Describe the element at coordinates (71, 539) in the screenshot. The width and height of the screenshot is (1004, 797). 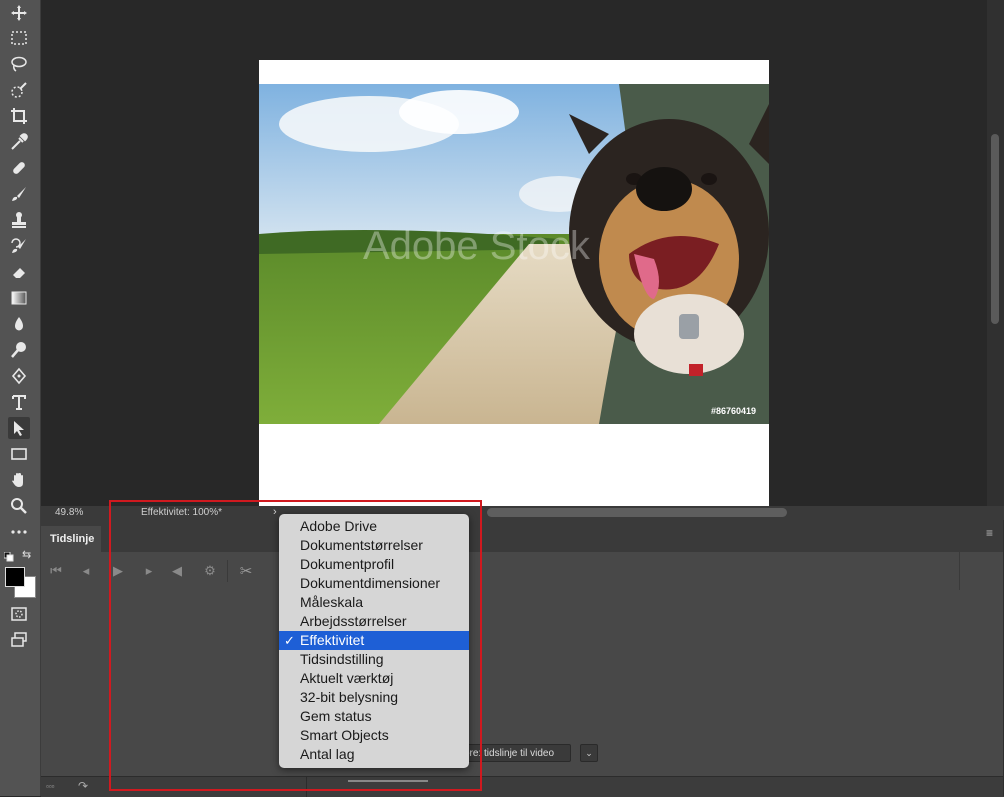
I see `tab-timeline: Tidslinje` at that location.